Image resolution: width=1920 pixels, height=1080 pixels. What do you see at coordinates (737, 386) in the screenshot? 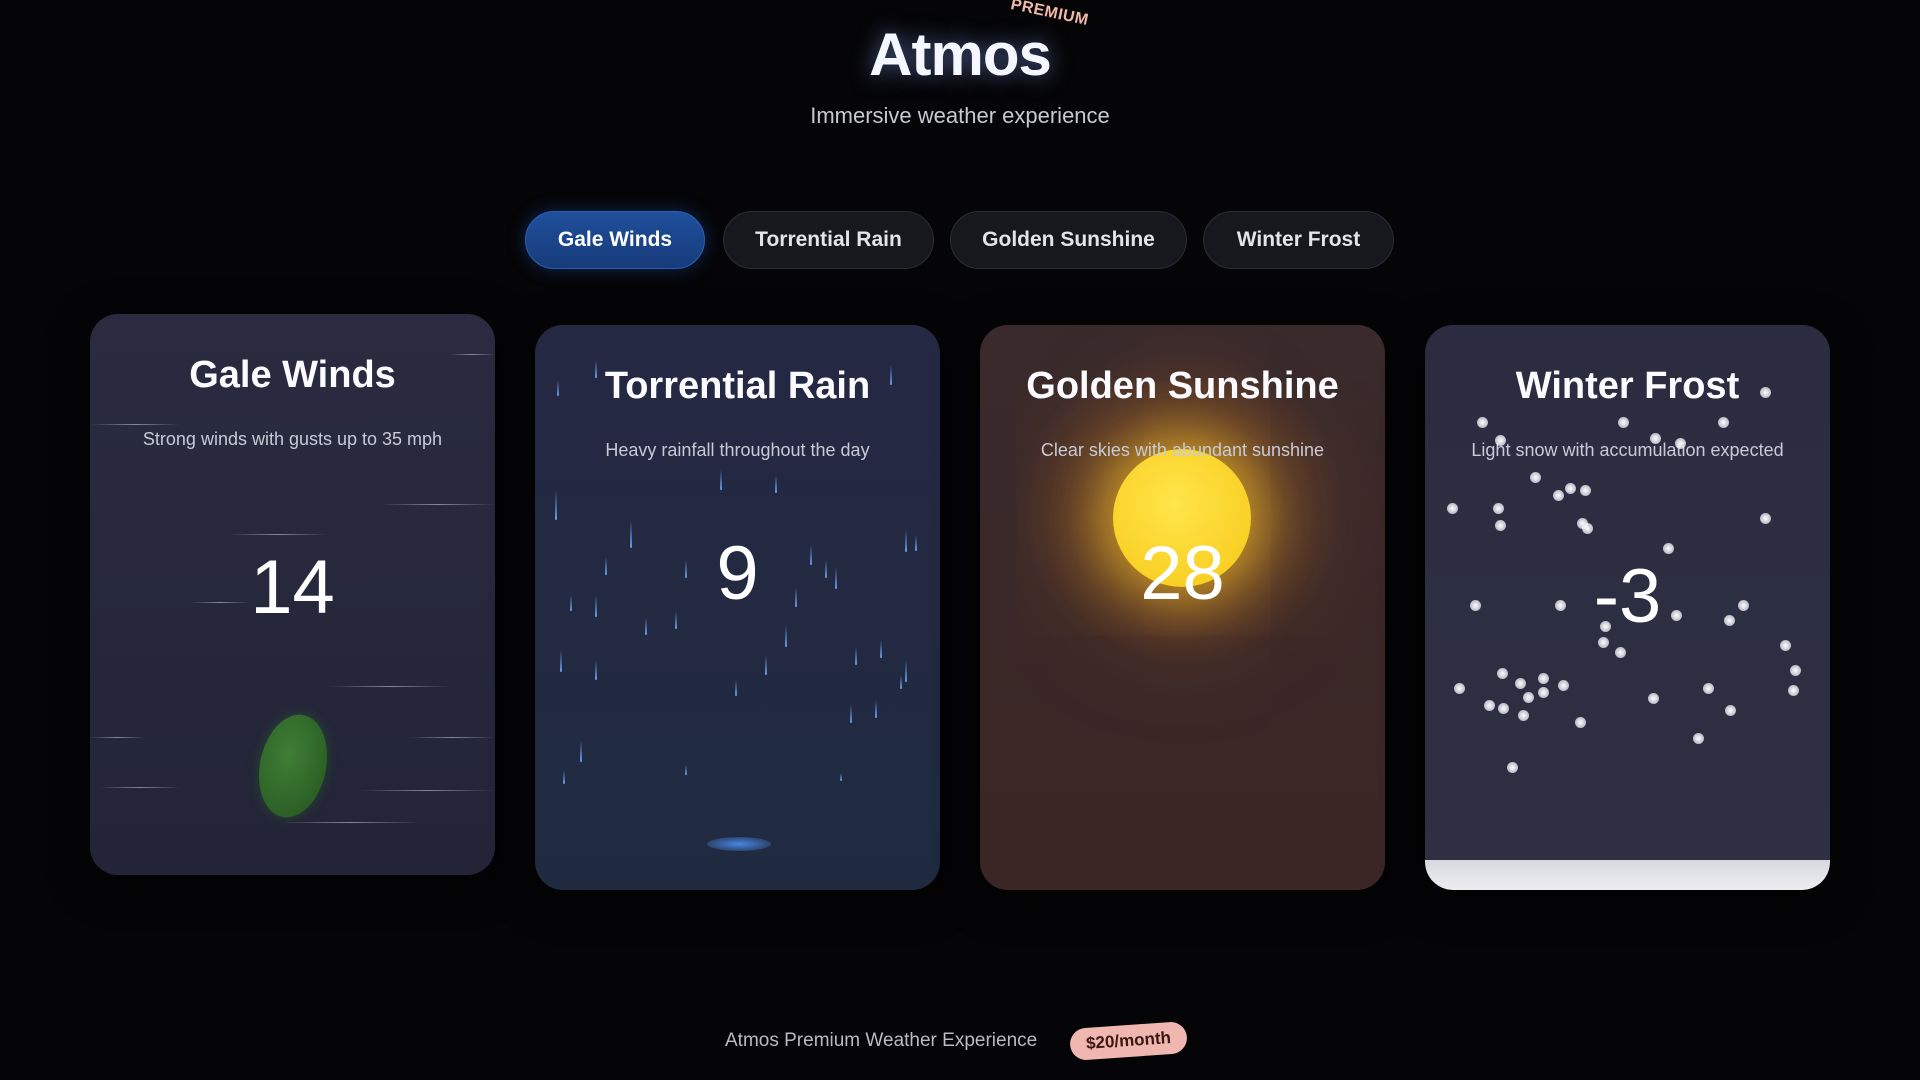
I see `card-title: Torrential Rain` at bounding box center [737, 386].